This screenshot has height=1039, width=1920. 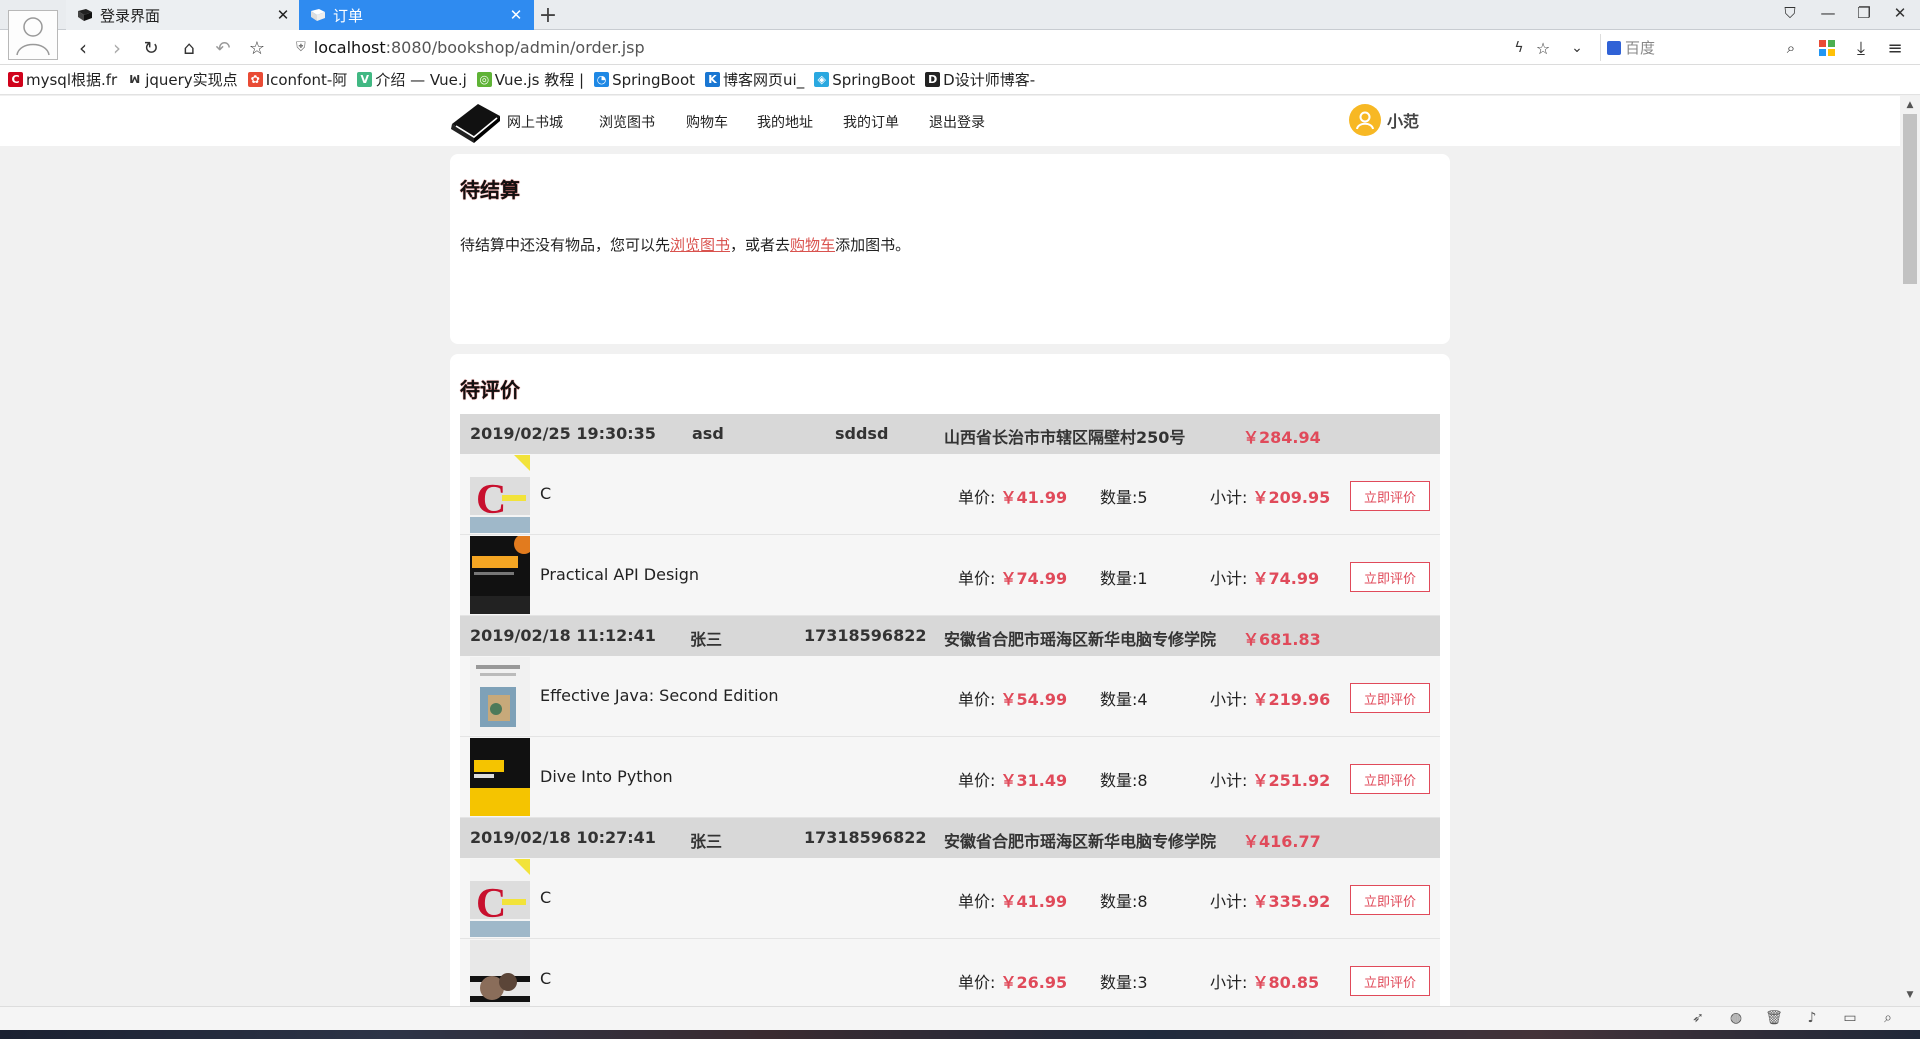 I want to click on user-menu: 小范, so click(x=1384, y=120).